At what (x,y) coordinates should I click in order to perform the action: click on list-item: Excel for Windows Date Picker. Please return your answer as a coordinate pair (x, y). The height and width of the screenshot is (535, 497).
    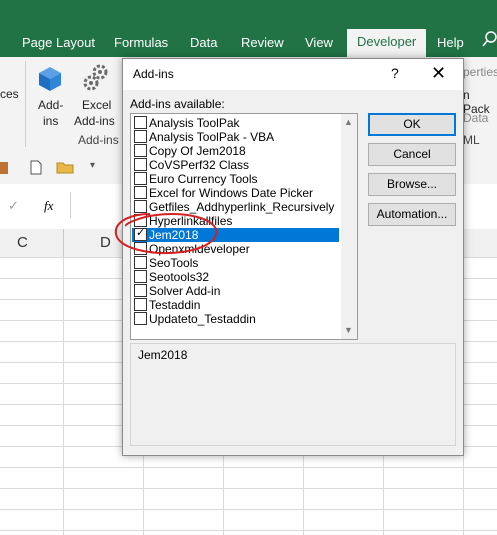
    Looking at the image, I should click on (235, 193).